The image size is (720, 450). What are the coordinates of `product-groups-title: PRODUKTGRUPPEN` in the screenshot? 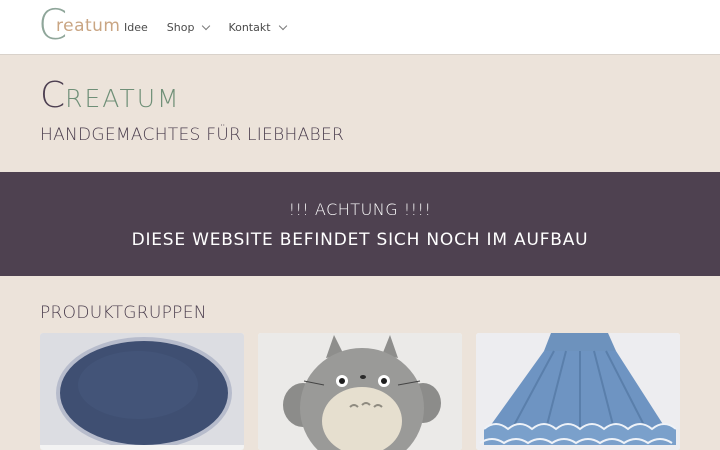 It's located at (123, 313).